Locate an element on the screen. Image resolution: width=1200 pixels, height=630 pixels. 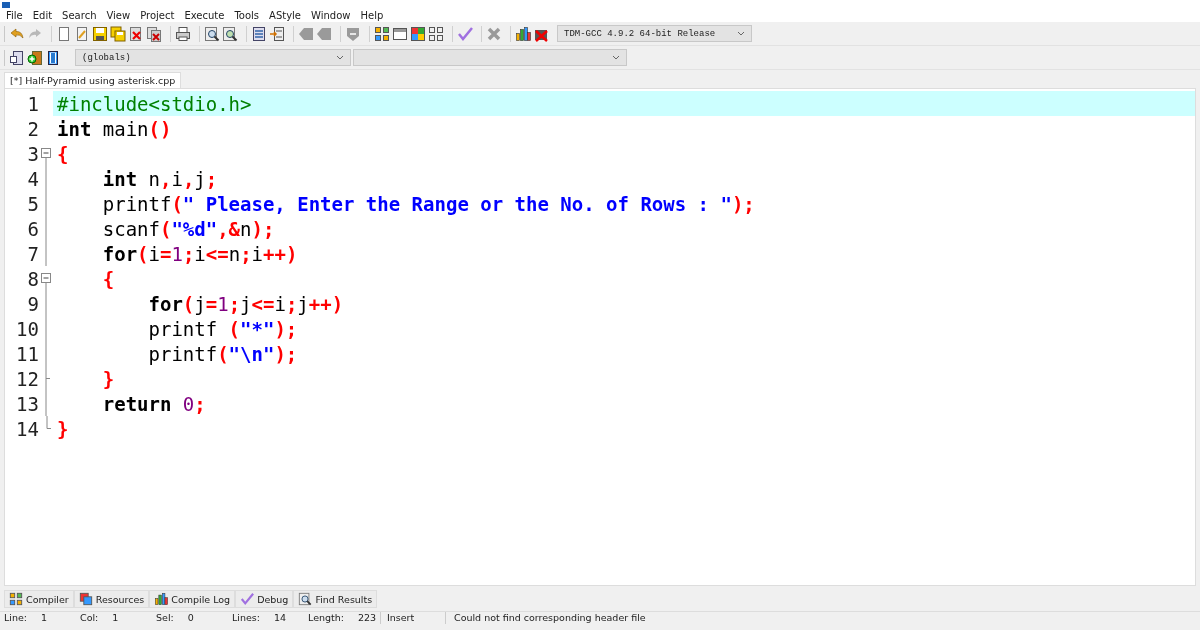
file-tab: [*] Half-Pyramid using asterisk.cpp is located at coordinates (93, 80).